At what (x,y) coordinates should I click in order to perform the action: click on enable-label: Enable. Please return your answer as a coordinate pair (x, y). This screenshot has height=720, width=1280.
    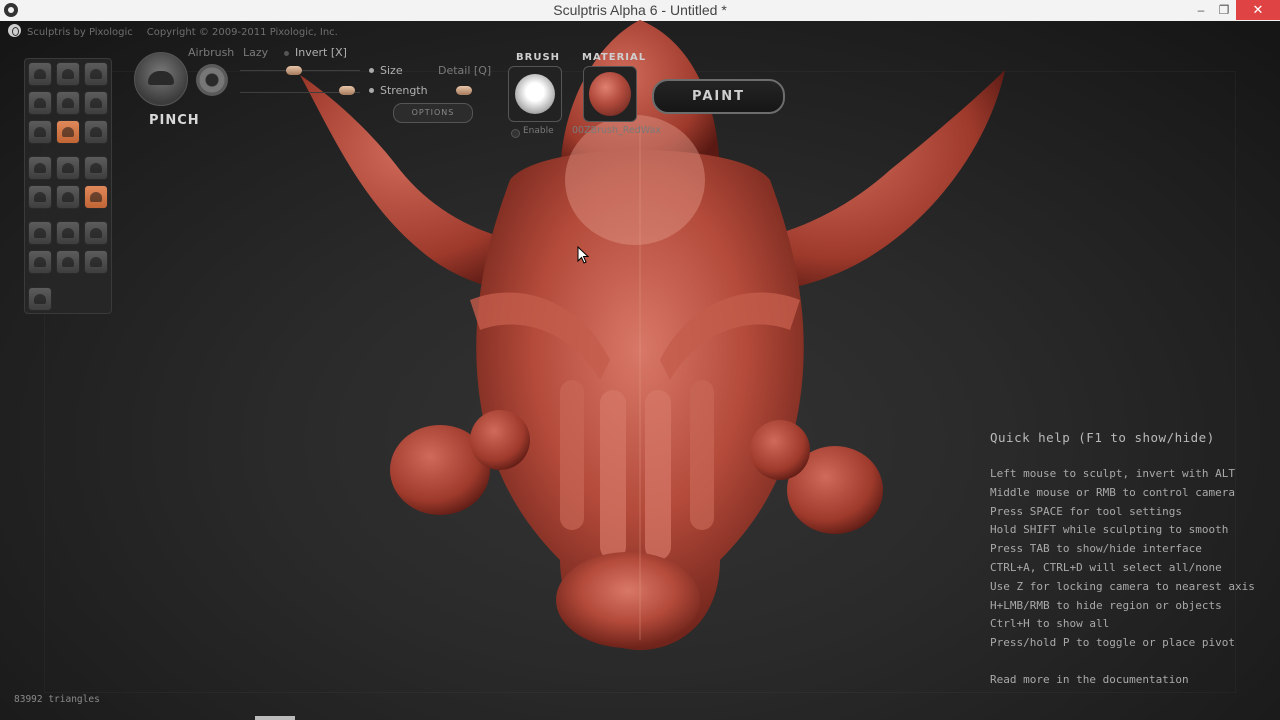
    Looking at the image, I should click on (538, 131).